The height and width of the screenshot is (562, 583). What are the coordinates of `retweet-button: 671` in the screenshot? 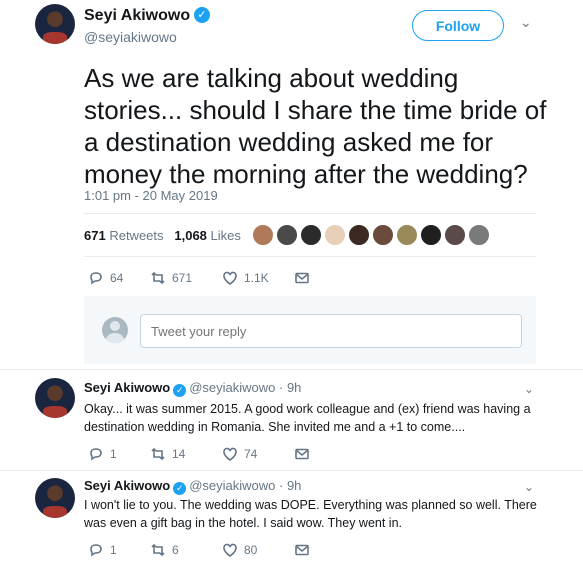 It's located at (186, 278).